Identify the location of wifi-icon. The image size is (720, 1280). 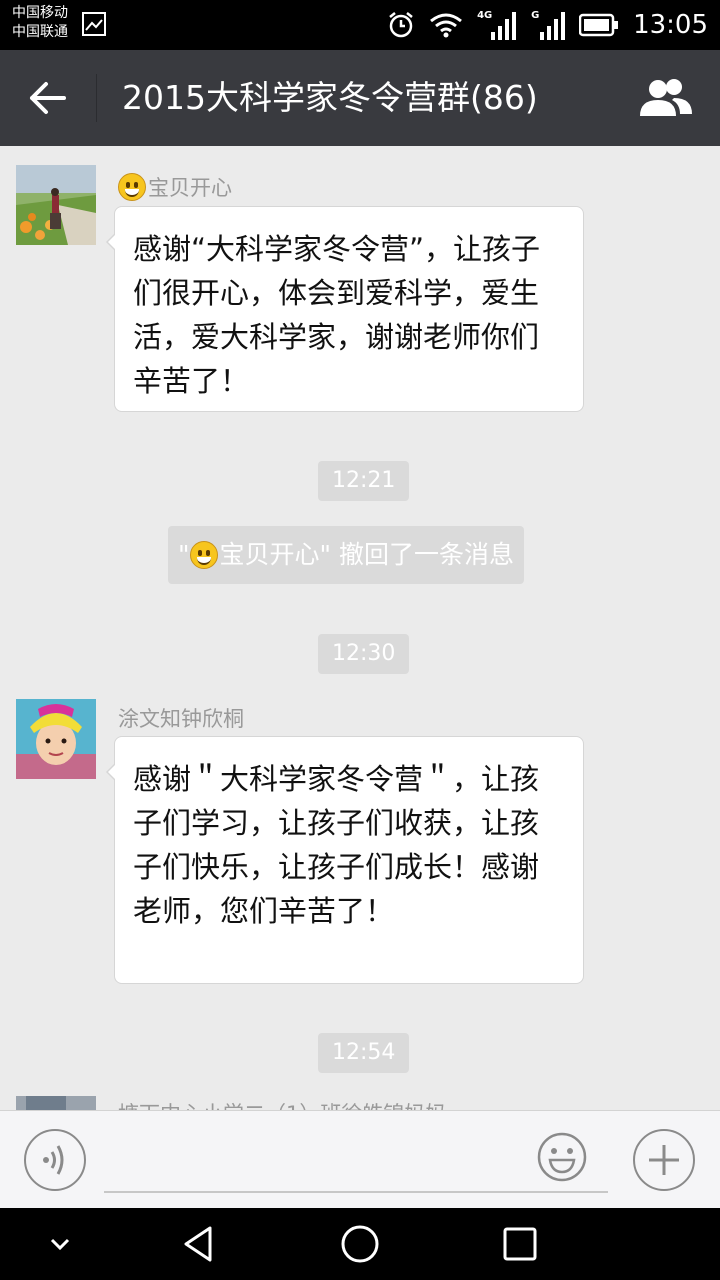
(446, 25).